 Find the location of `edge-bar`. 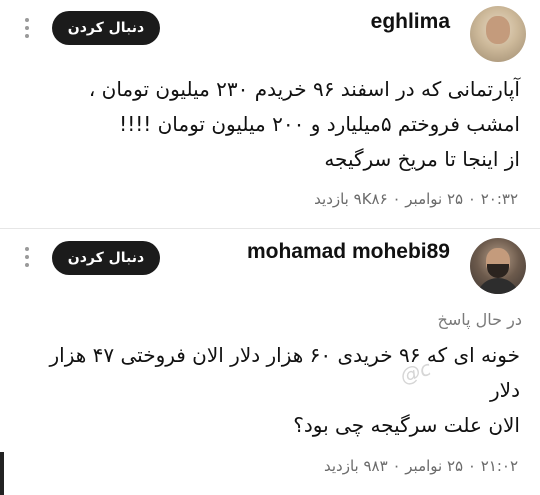

edge-bar is located at coordinates (2, 473).